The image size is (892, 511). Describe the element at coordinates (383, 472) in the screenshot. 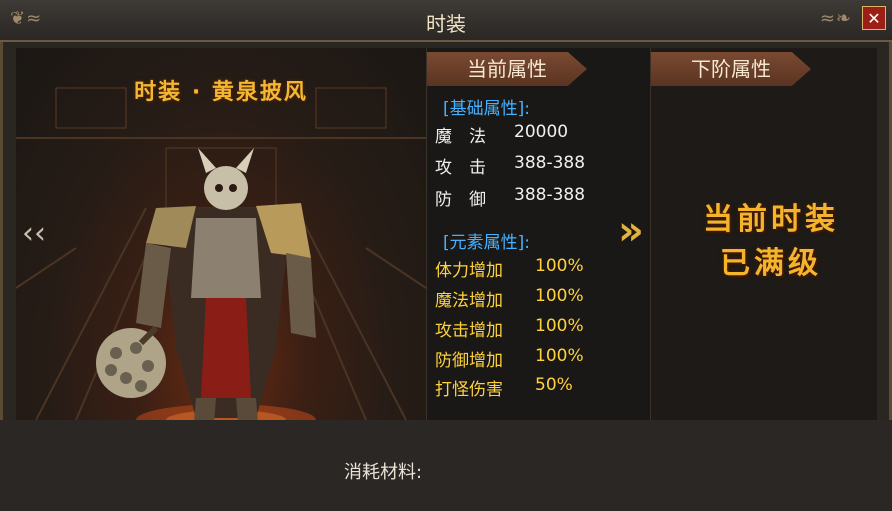

I see `consume-materials-label: 消耗材料:` at that location.